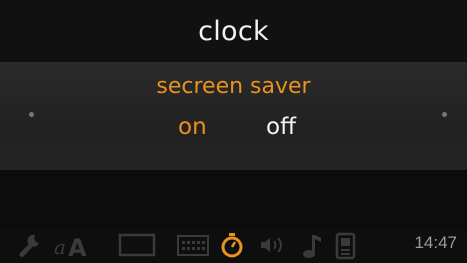 This screenshot has height=263, width=467. What do you see at coordinates (29, 245) in the screenshot?
I see `wrench-icon` at bounding box center [29, 245].